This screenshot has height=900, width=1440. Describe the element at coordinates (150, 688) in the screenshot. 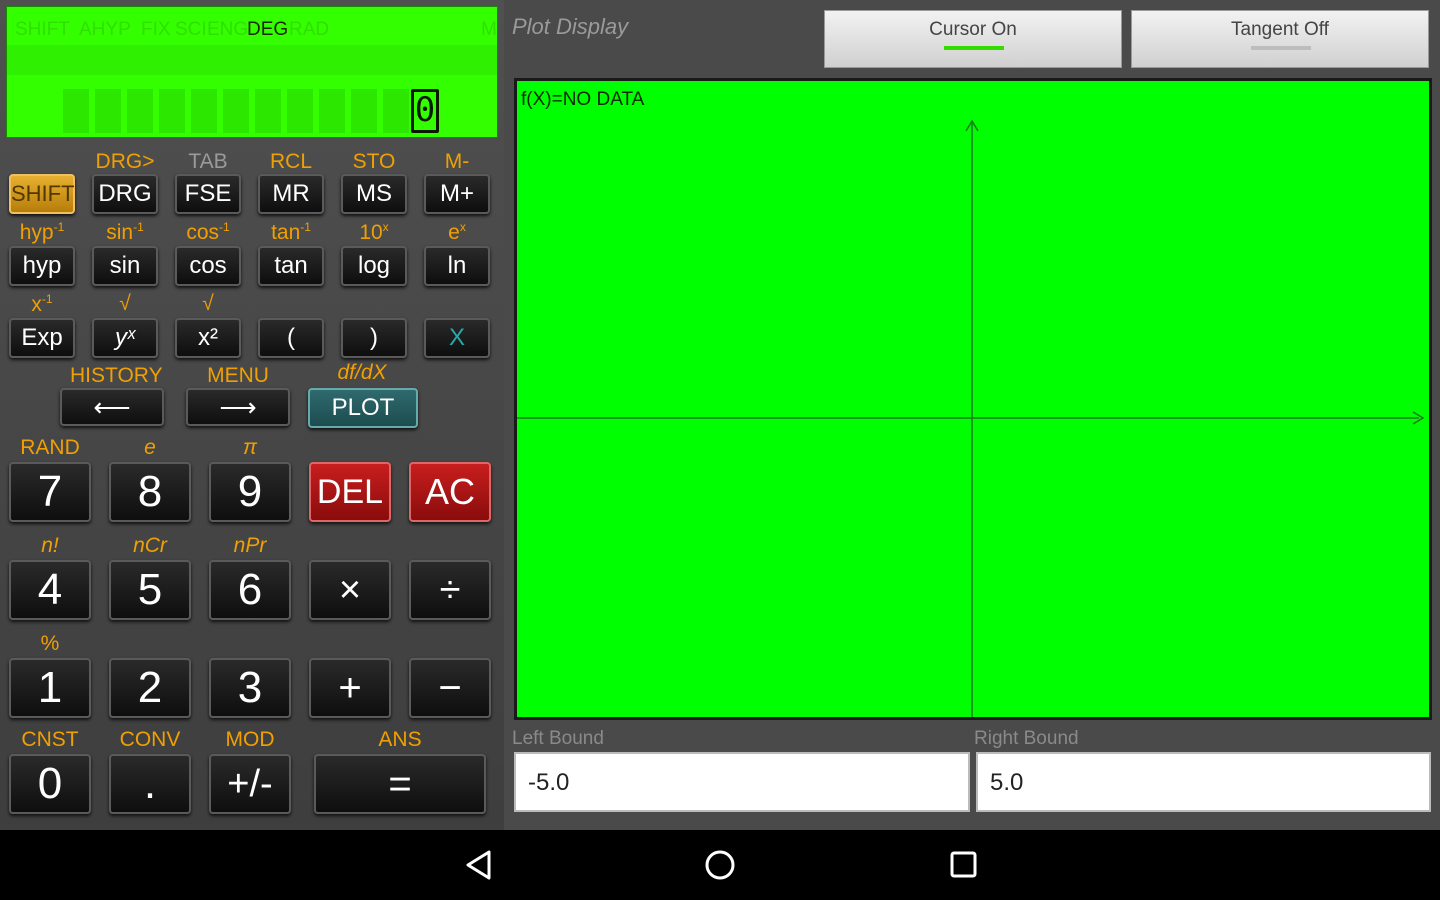

I see `key-2: 2` at that location.